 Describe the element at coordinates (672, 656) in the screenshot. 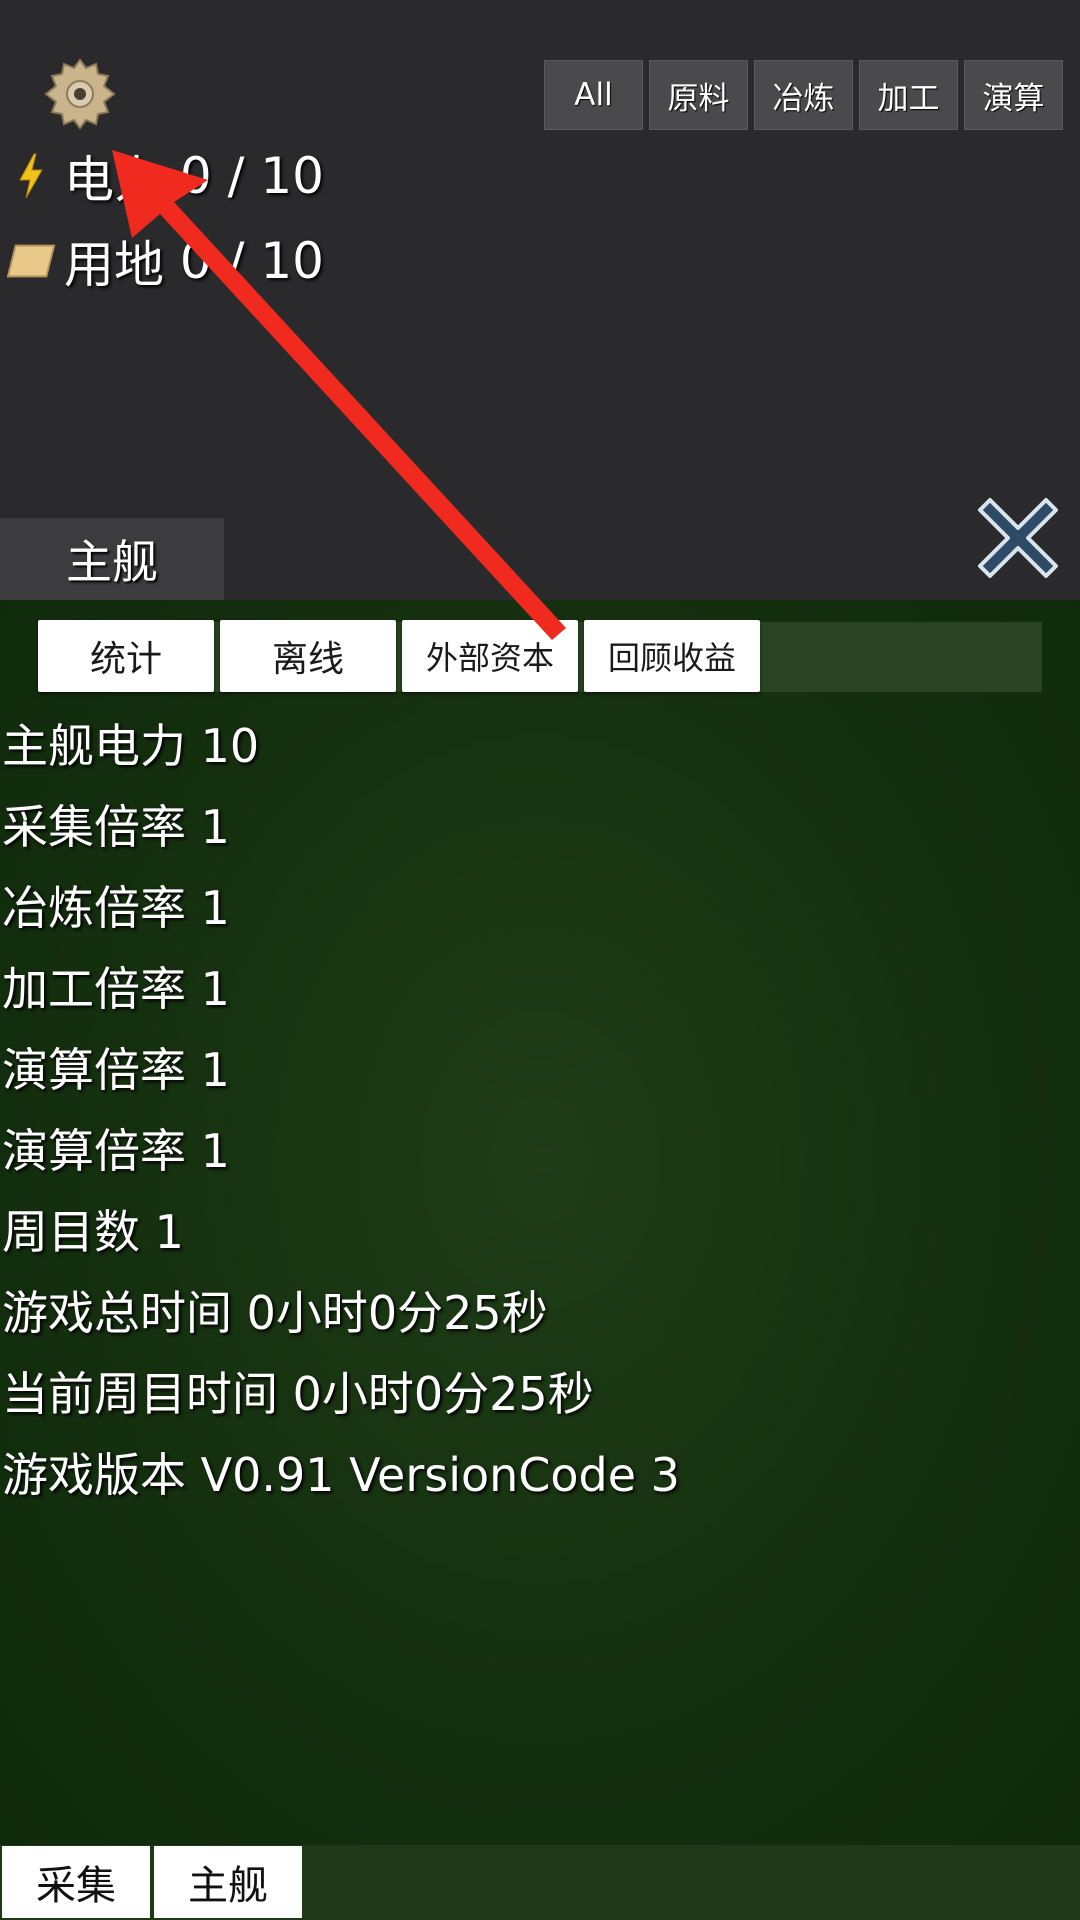

I see `tab-review-revenue: 回顾收益` at that location.